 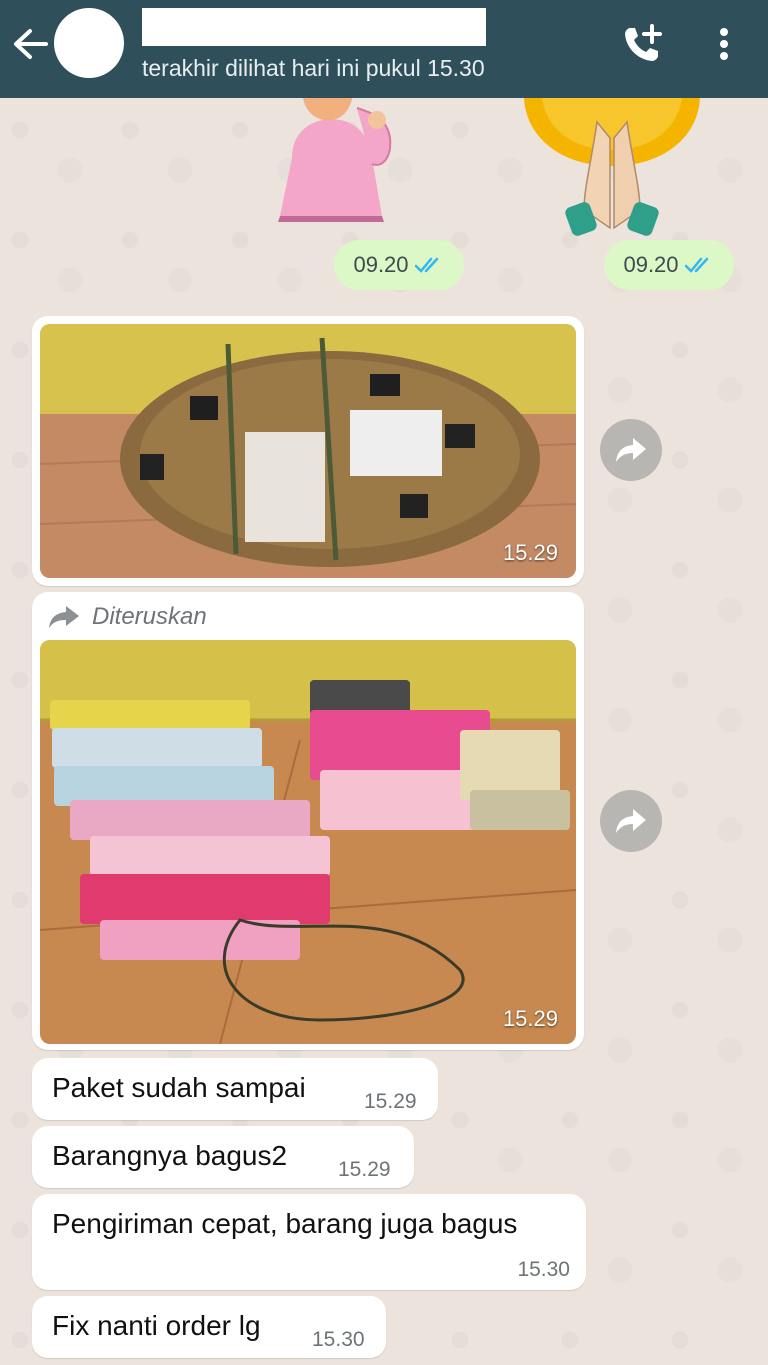 I want to click on photo-message-package: 15.29, so click(x=308, y=451).